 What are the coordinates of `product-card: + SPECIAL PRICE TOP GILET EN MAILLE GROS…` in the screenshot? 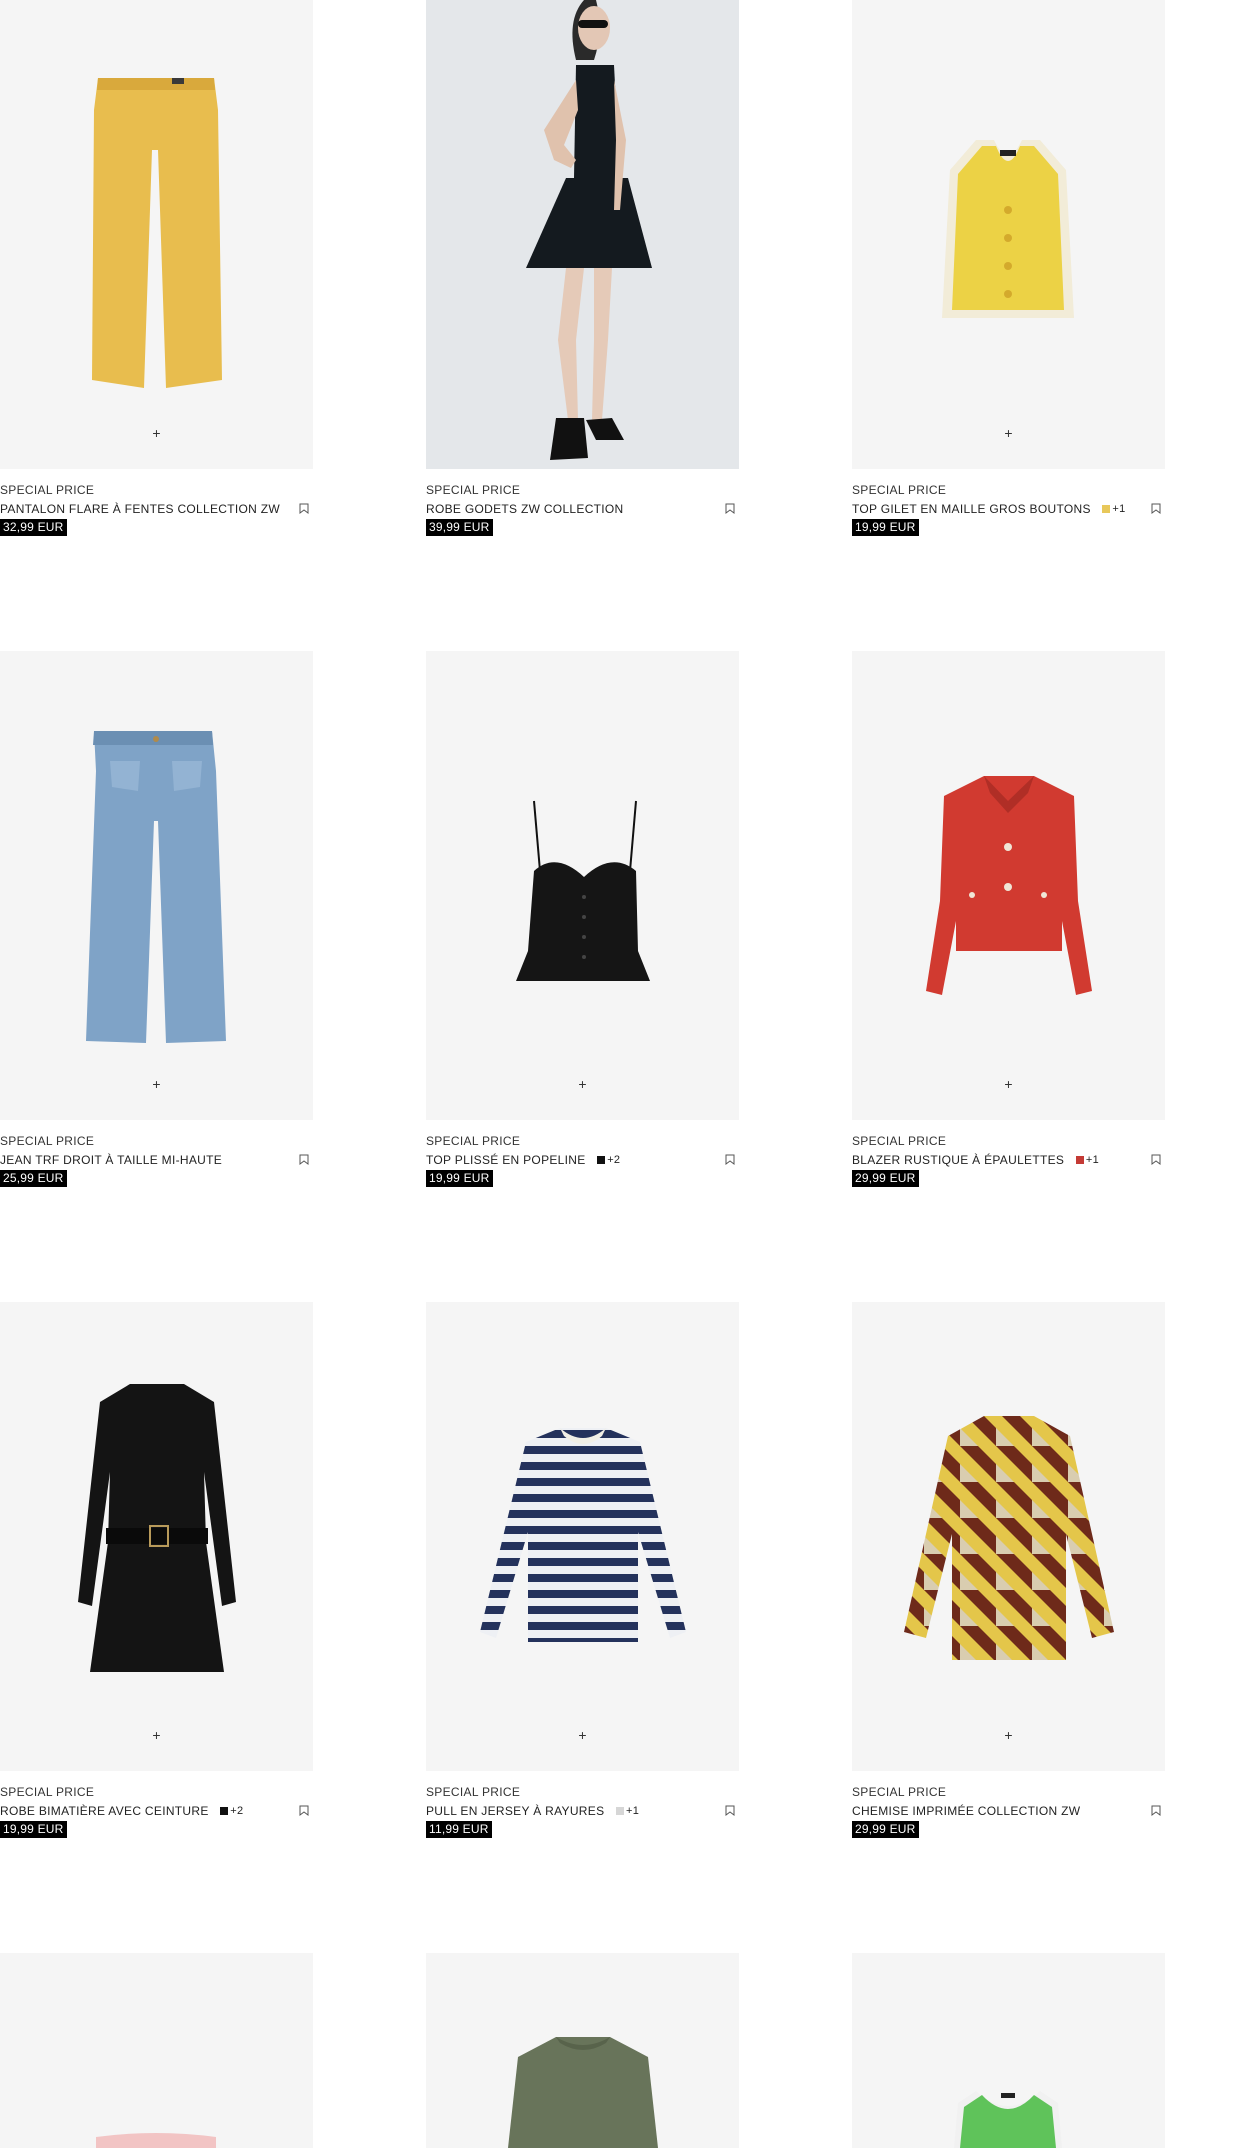 It's located at (1008, 268).